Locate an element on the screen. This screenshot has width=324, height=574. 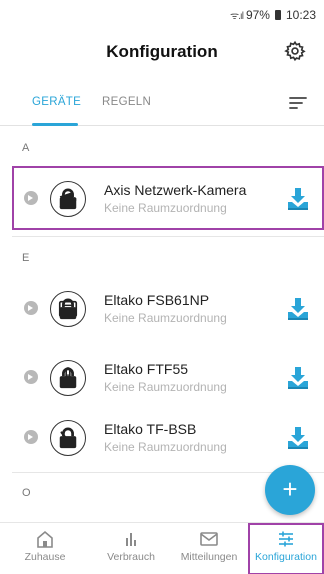
device-row-eltako-fsb61np: Eltako FSB61NP Keine Raumzuordnung is located at coordinates (162, 308).